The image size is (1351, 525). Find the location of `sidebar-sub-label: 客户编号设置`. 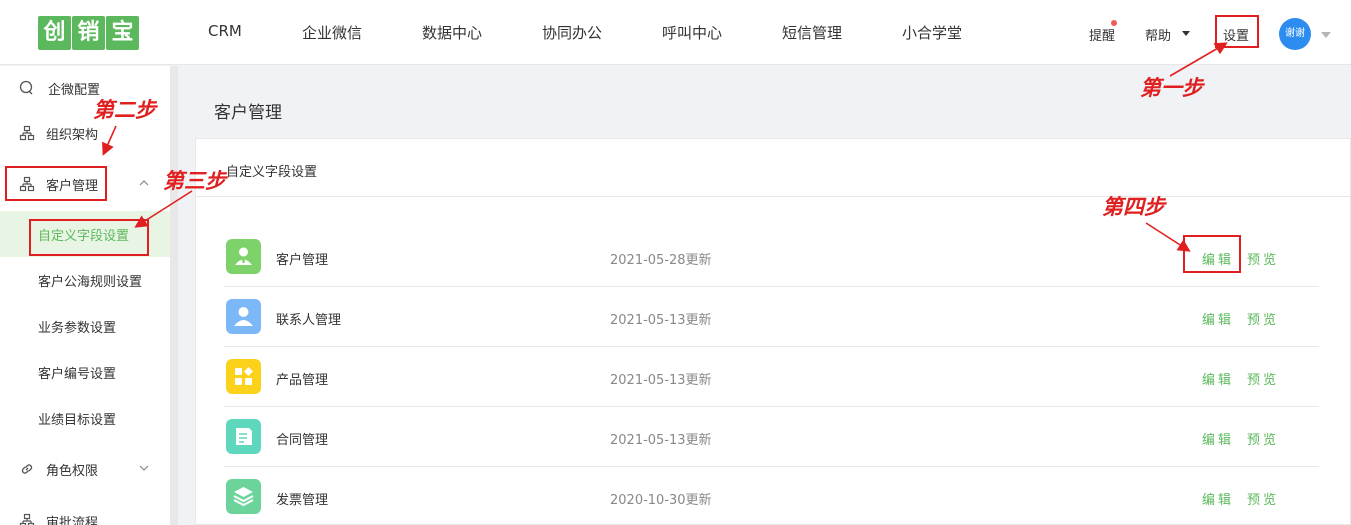

sidebar-sub-label: 客户编号设置 is located at coordinates (77, 374).